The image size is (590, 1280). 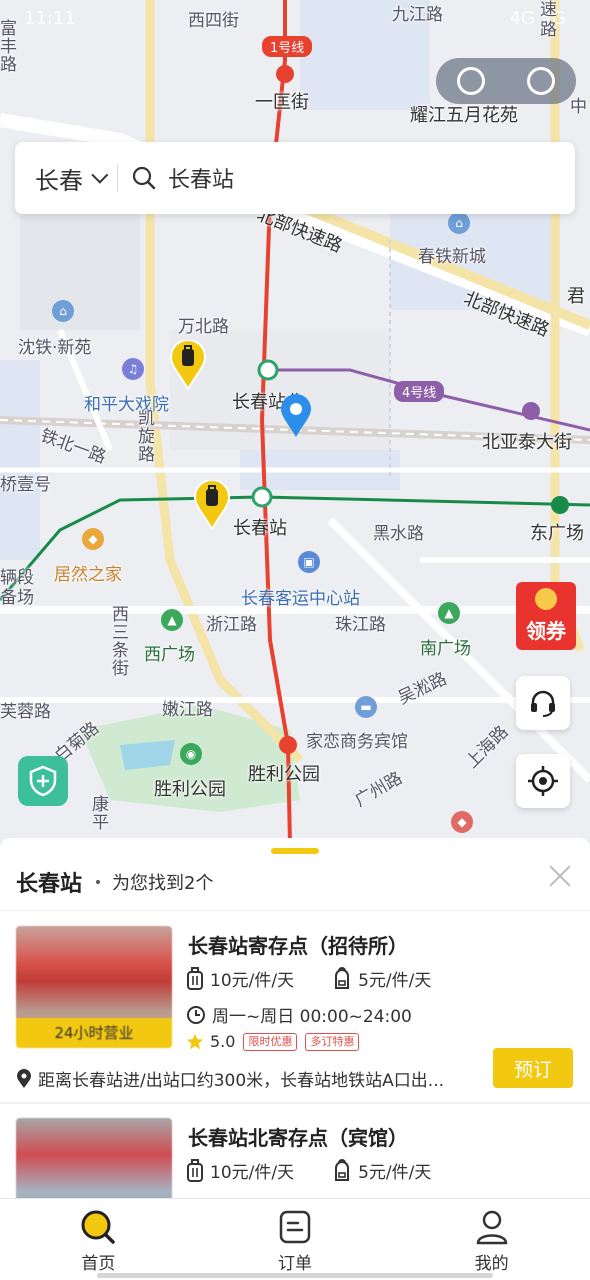 What do you see at coordinates (176, 178) in the screenshot?
I see `search-input: 长春站` at bounding box center [176, 178].